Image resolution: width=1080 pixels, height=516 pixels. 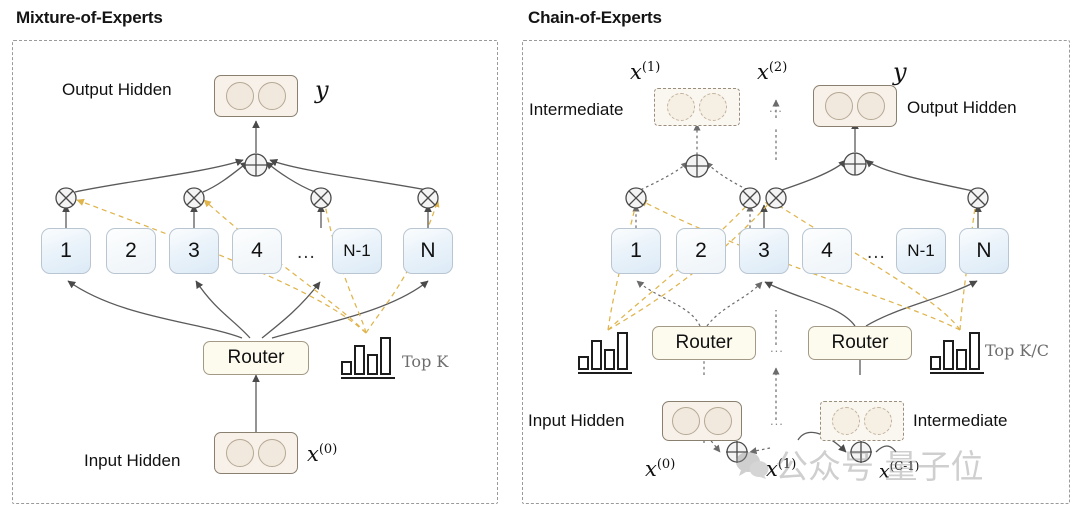 I want to click on coe-intermediate-bottom-box, so click(x=862, y=421).